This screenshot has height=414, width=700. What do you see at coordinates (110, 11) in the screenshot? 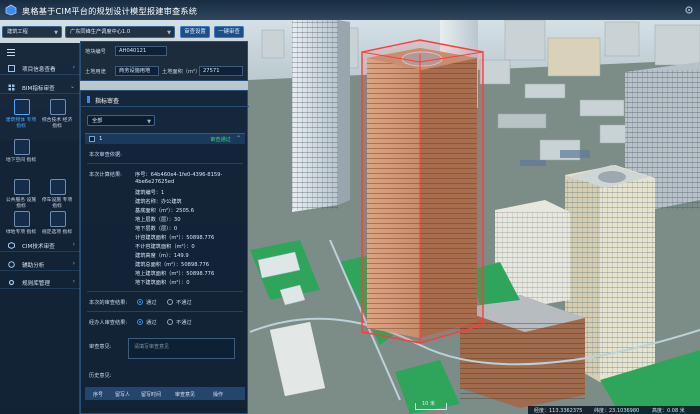
I see `app-title: 奥格基于CIM平台的规划设计模型报建审查系统` at bounding box center [110, 11].